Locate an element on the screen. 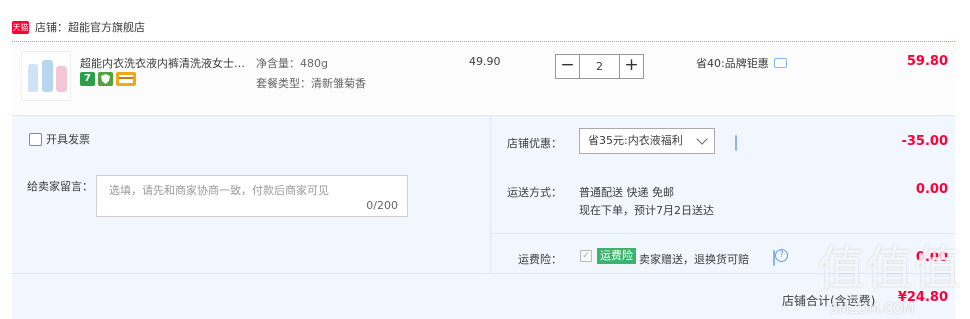  shop-name: 店铺：超能官方旗舰店 is located at coordinates (90, 27).